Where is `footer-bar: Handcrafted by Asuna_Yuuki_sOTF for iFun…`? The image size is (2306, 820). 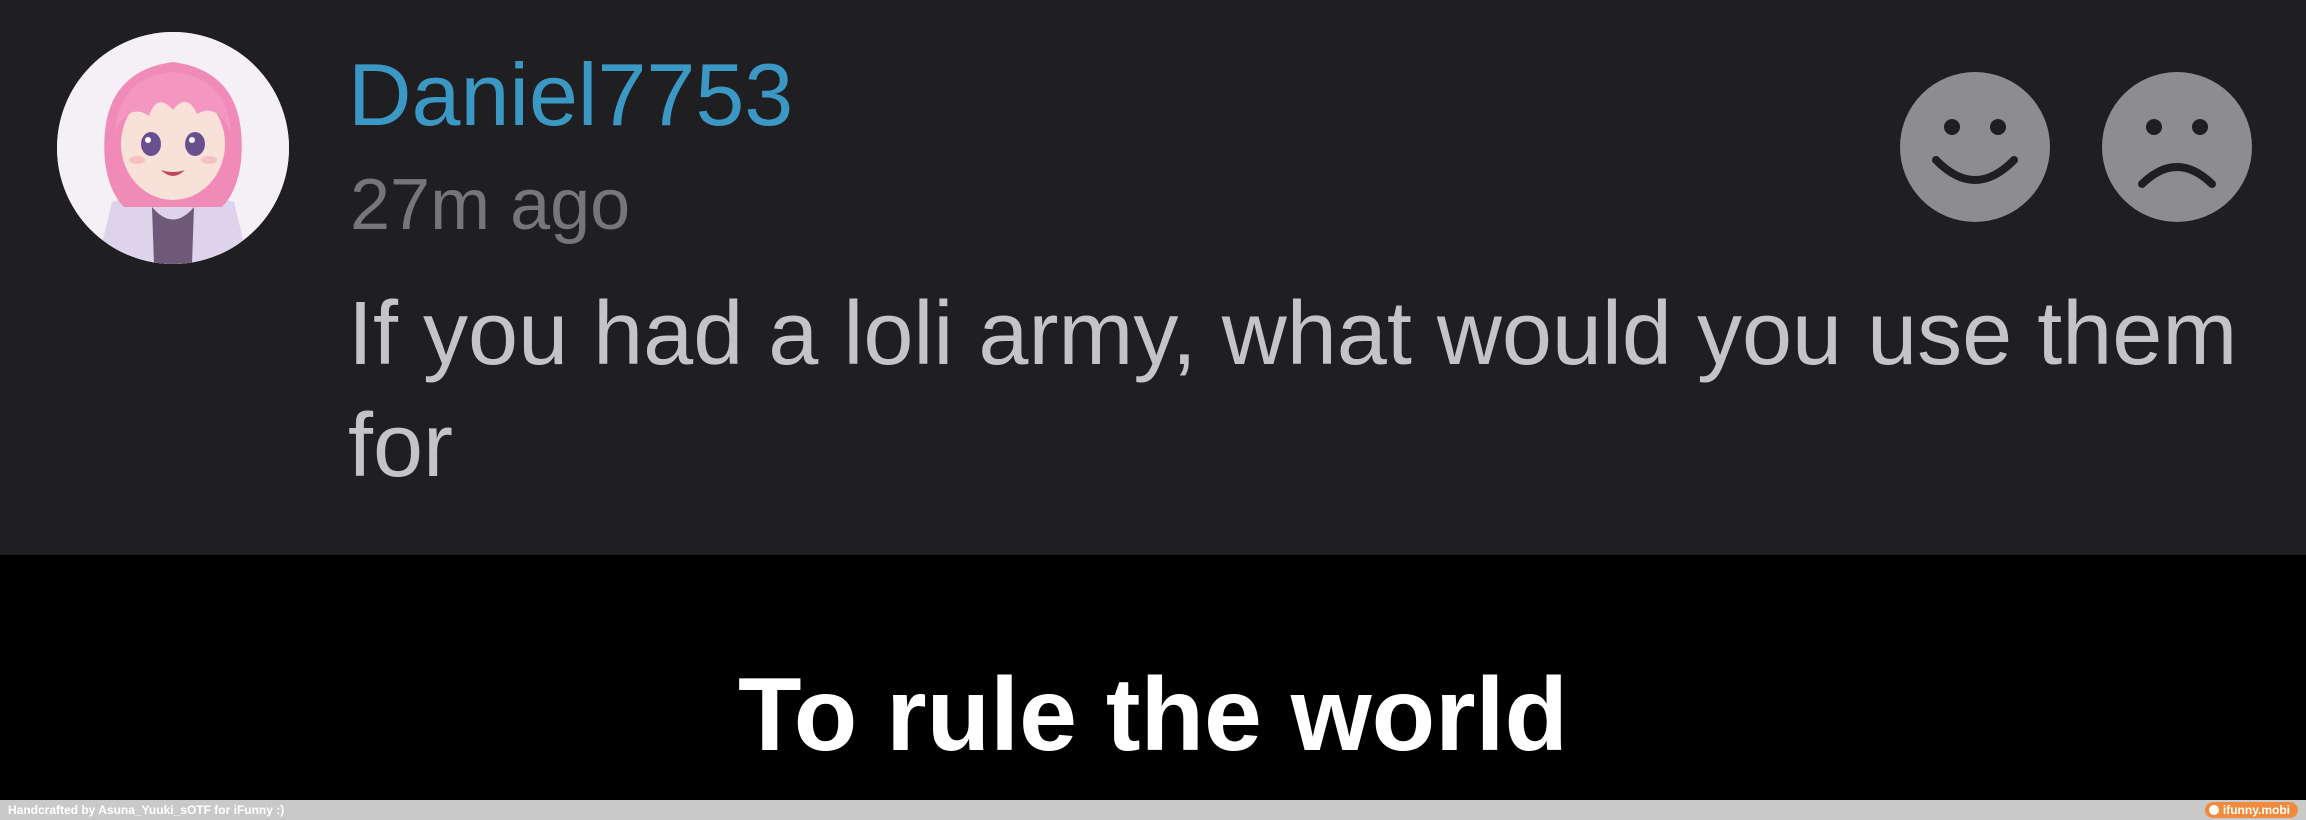 footer-bar: Handcrafted by Asuna_Yuuki_sOTF for iFun… is located at coordinates (1153, 810).